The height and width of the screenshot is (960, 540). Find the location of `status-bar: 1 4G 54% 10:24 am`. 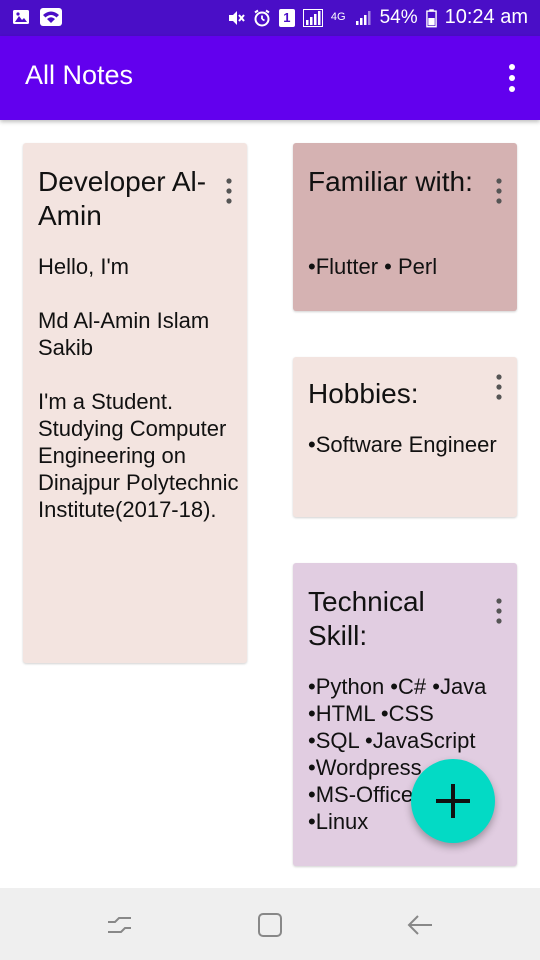

status-bar: 1 4G 54% 10:24 am is located at coordinates (270, 18).